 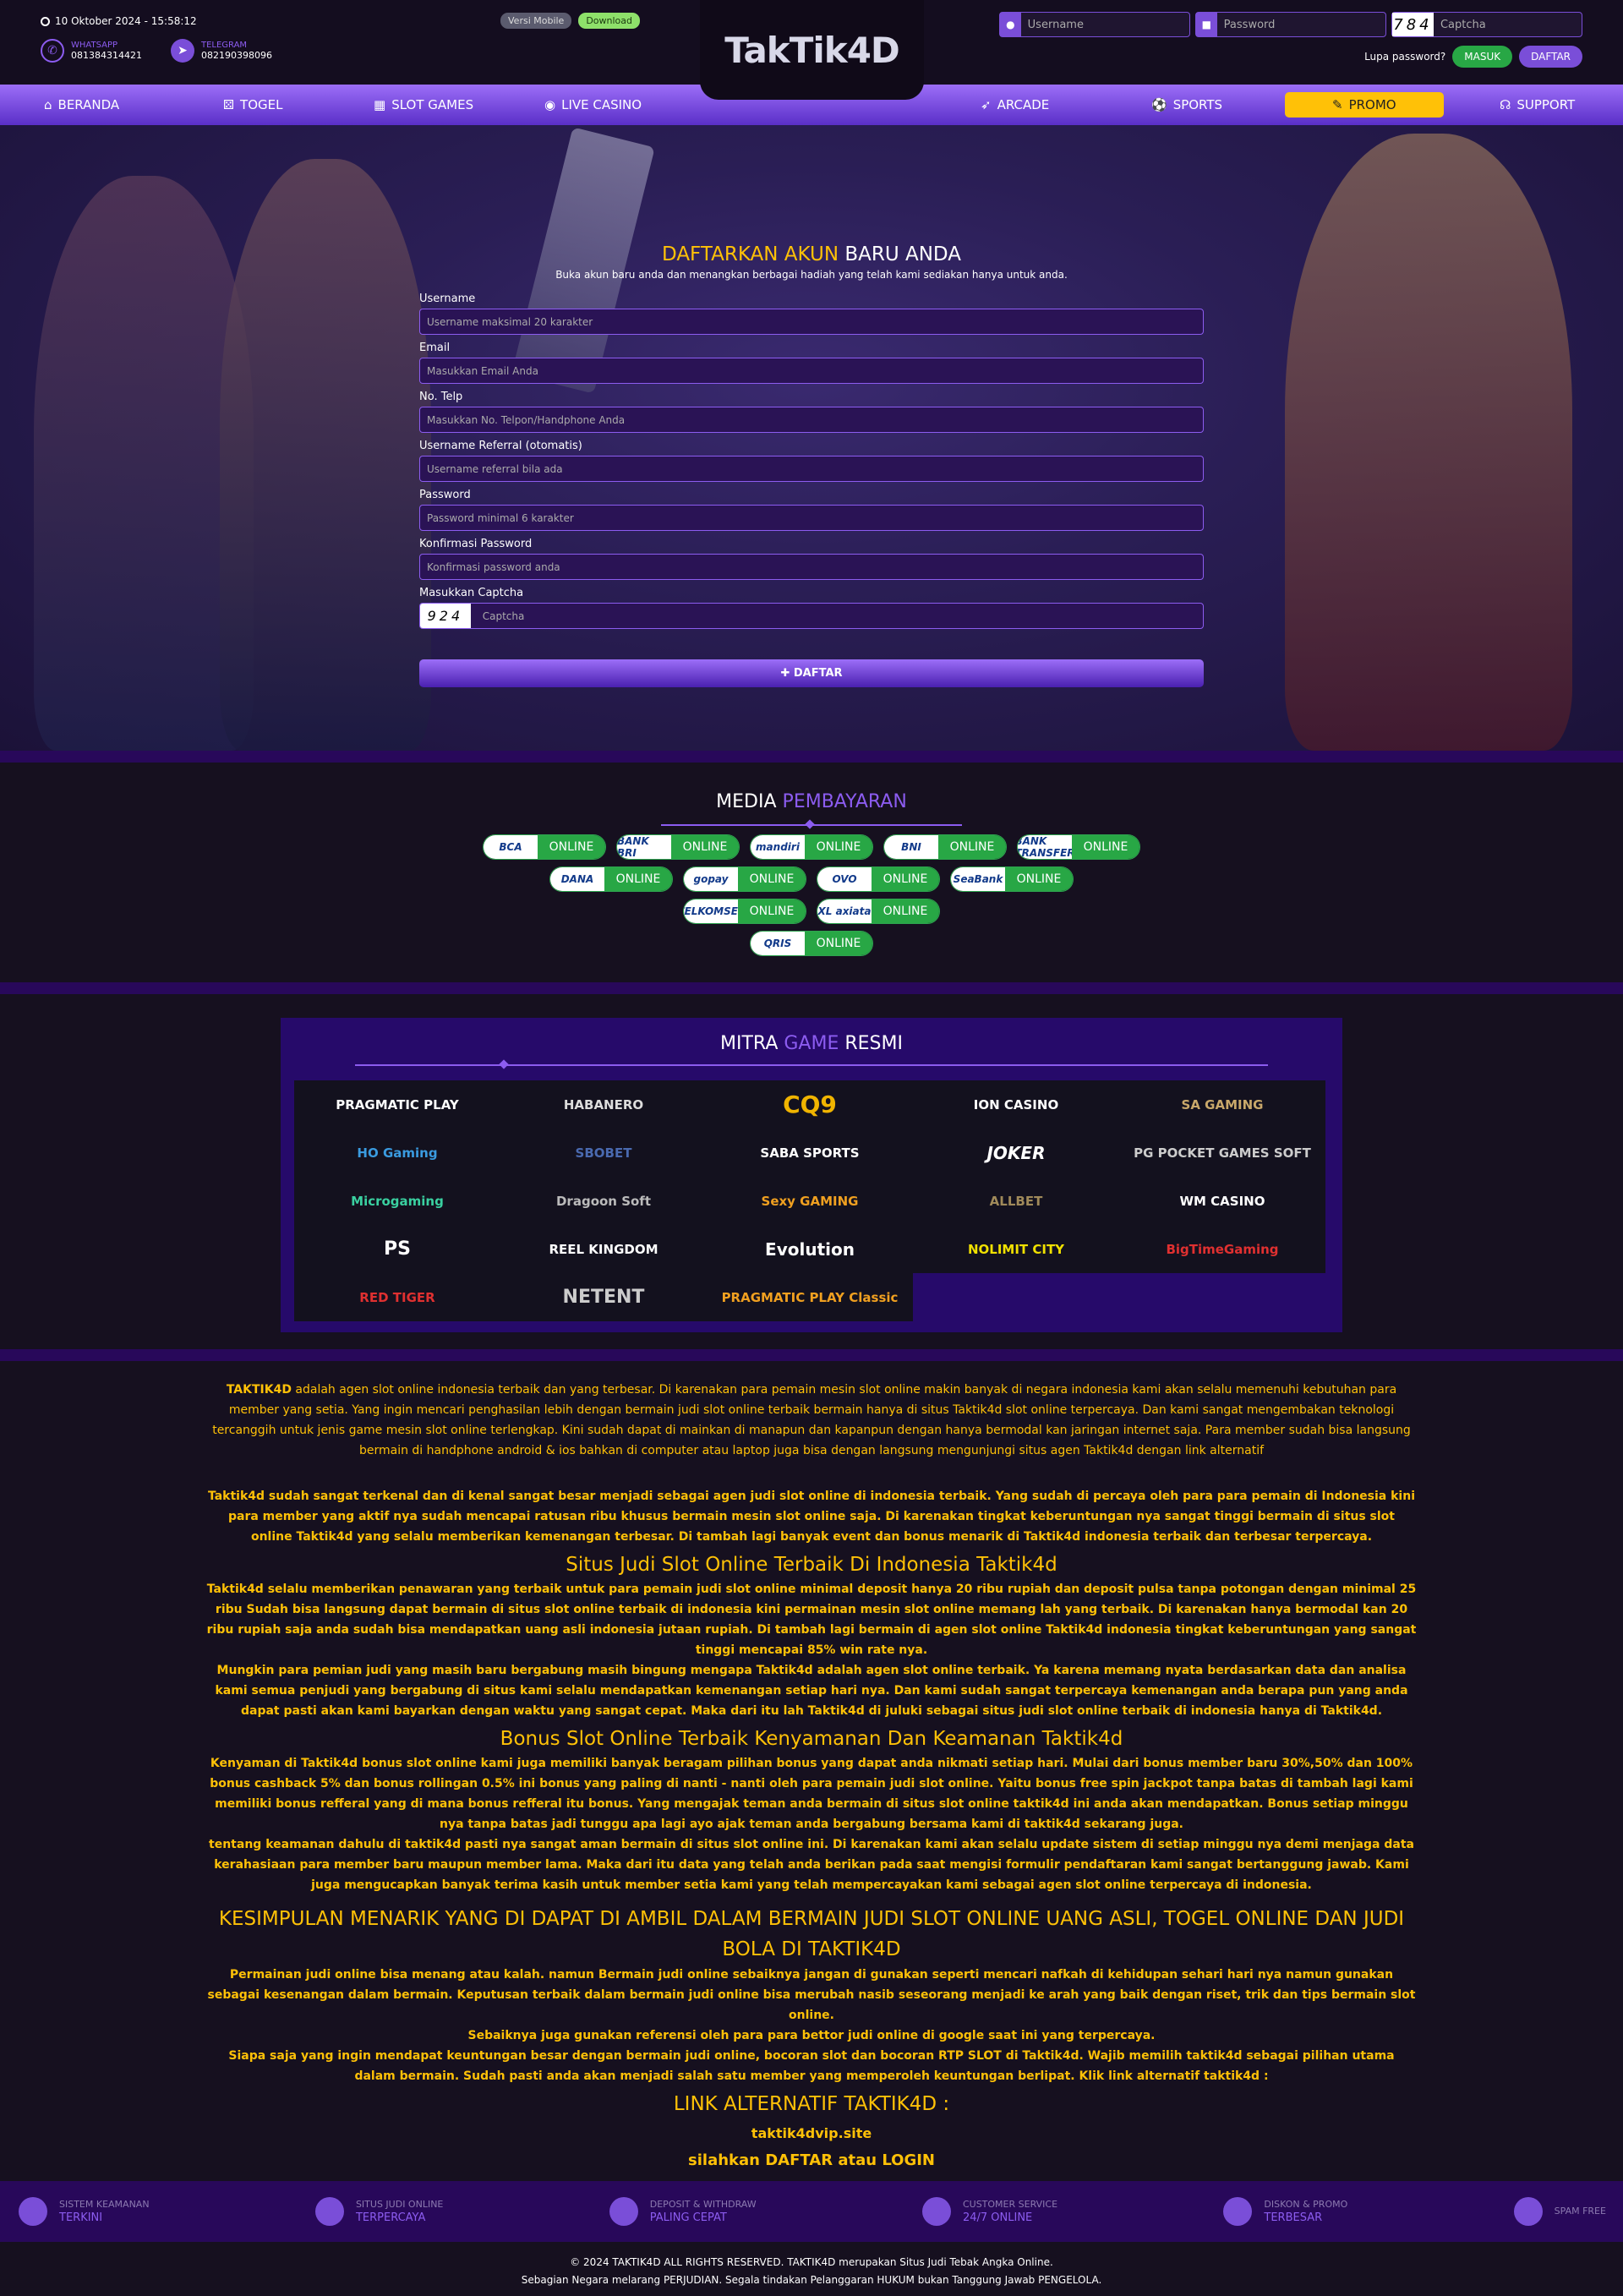 I want to click on daftar-button: DAFTAR, so click(x=1550, y=57).